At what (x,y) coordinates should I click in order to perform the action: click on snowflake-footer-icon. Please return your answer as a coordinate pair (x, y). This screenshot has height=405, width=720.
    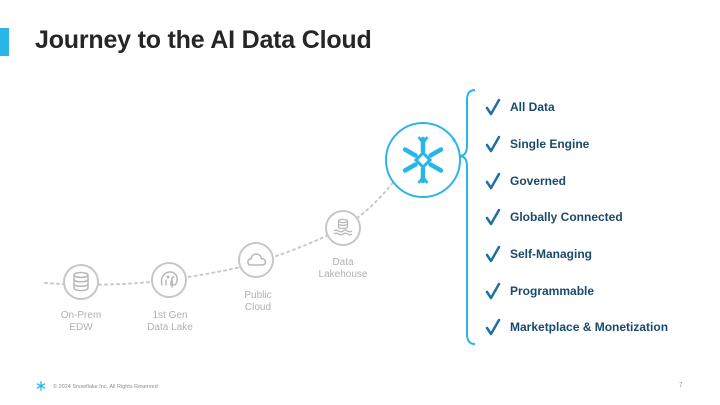
    Looking at the image, I should click on (41, 386).